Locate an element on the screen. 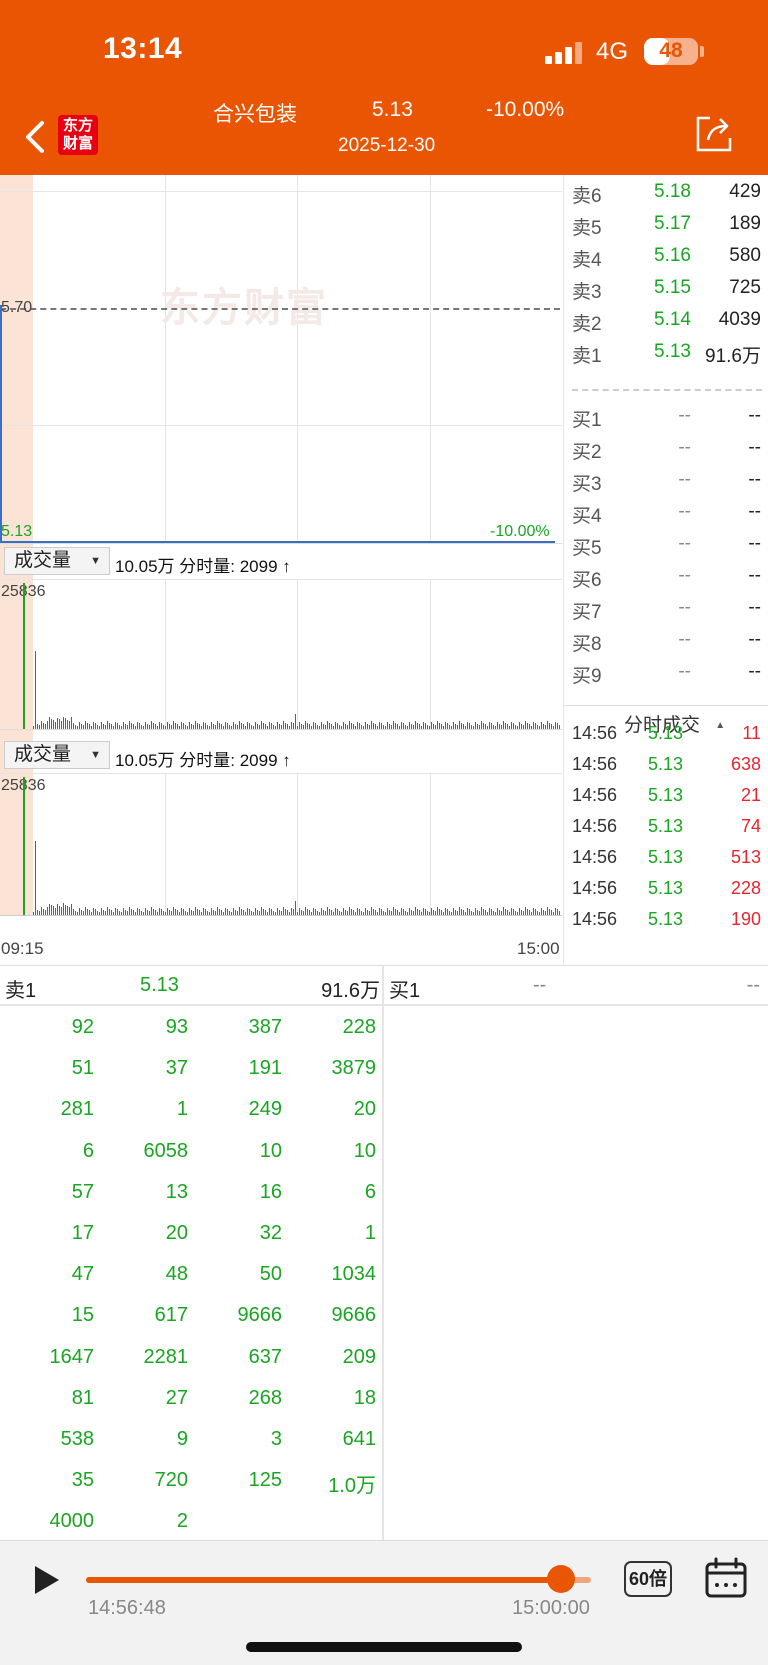 The image size is (768, 1665). trade-row: 14:56 5.13 638 is located at coordinates (666, 766).